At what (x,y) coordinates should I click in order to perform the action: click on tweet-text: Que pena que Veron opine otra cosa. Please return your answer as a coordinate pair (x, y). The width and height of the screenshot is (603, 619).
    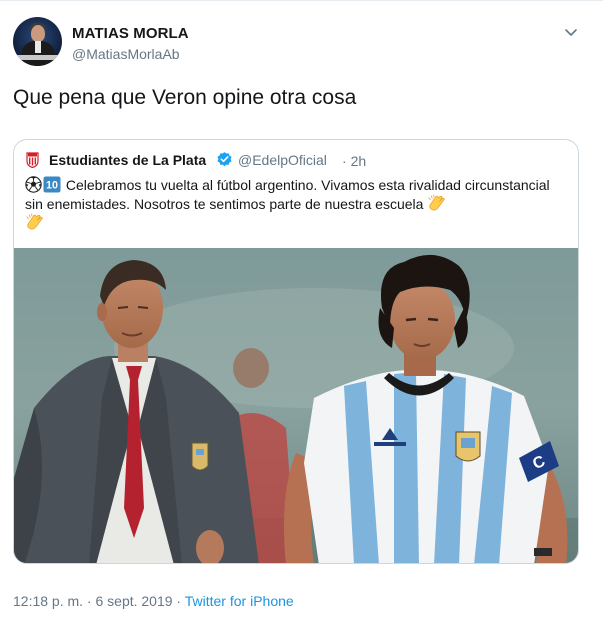
    Looking at the image, I should click on (185, 97).